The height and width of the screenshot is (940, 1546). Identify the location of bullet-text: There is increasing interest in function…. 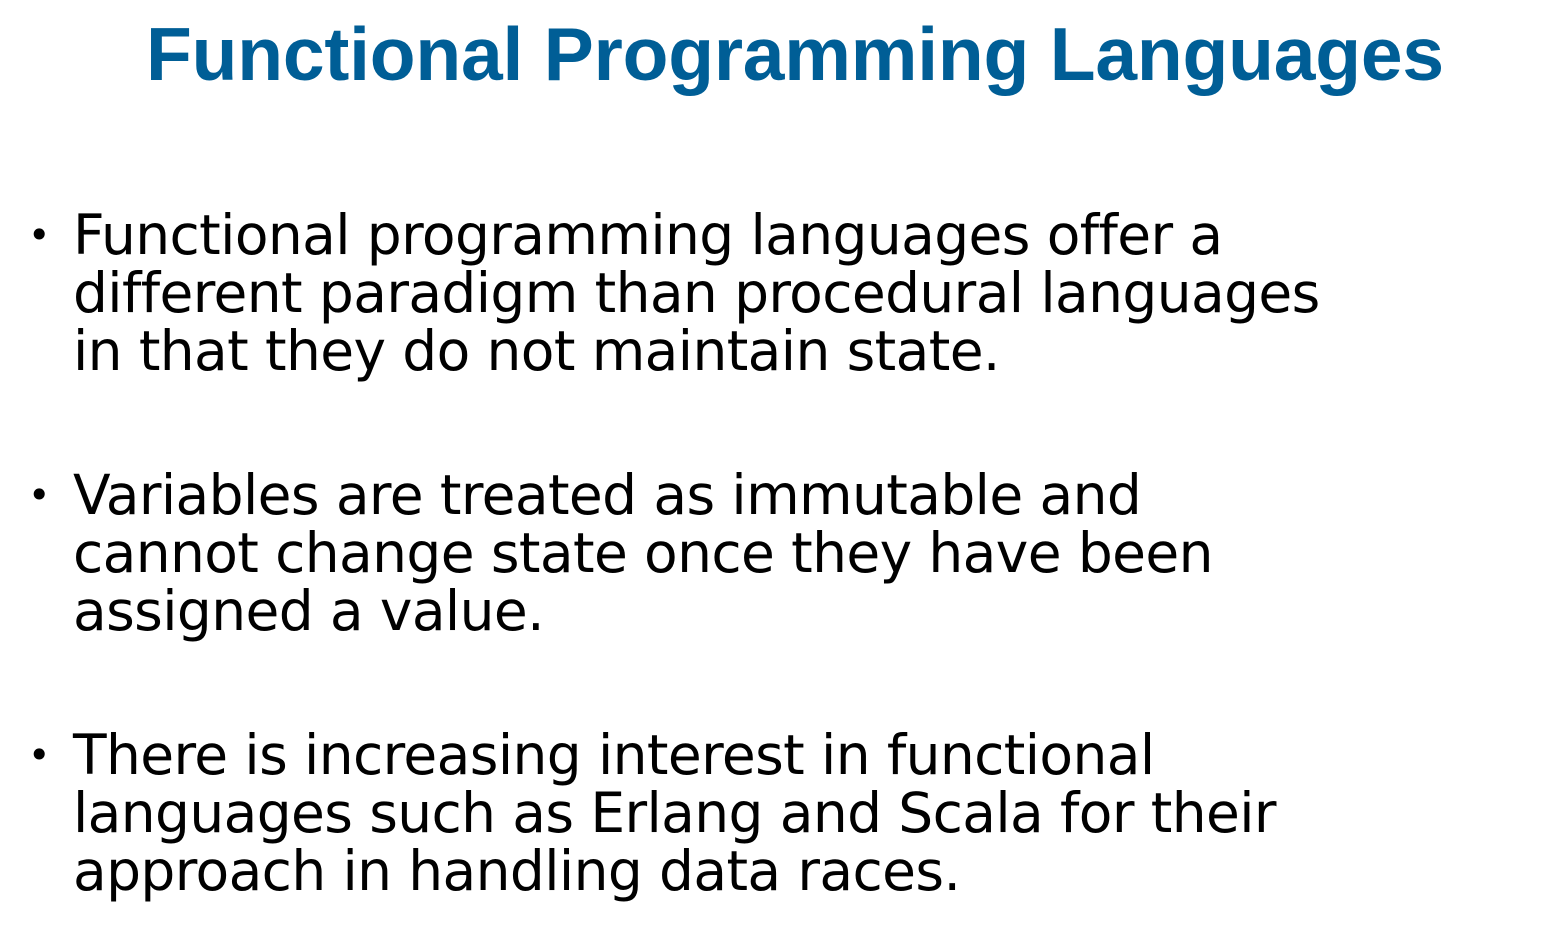
(674, 813).